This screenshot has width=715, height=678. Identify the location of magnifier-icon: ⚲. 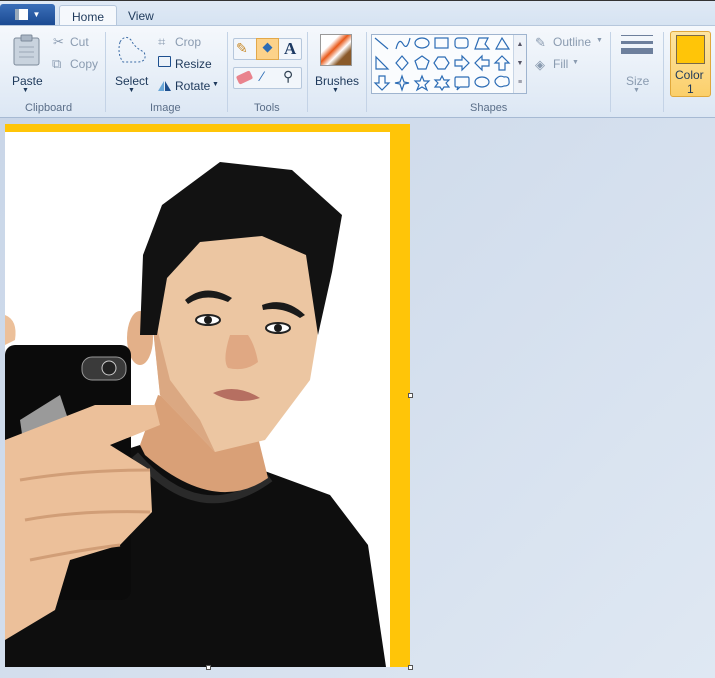
(288, 76).